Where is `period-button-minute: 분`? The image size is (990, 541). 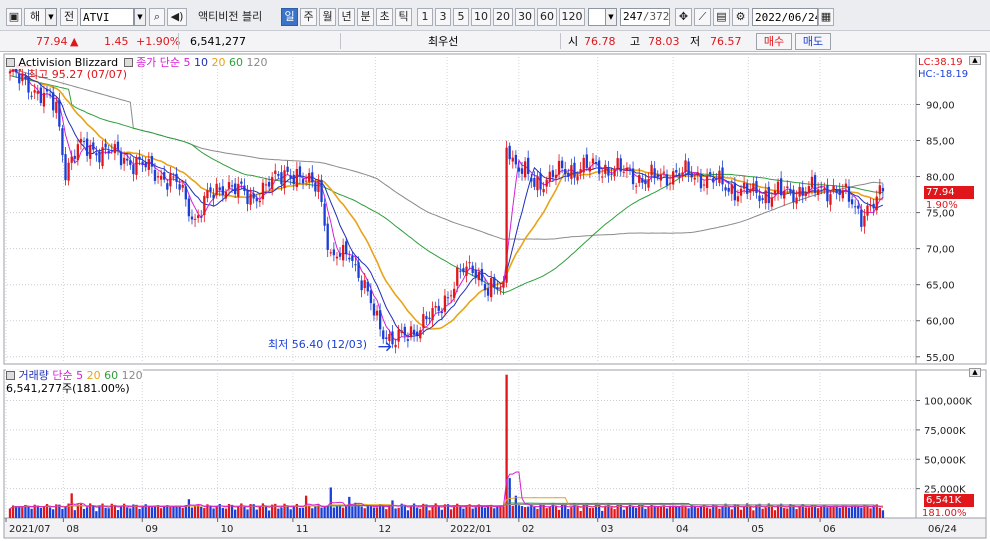
period-button-minute: 분 is located at coordinates (365, 17).